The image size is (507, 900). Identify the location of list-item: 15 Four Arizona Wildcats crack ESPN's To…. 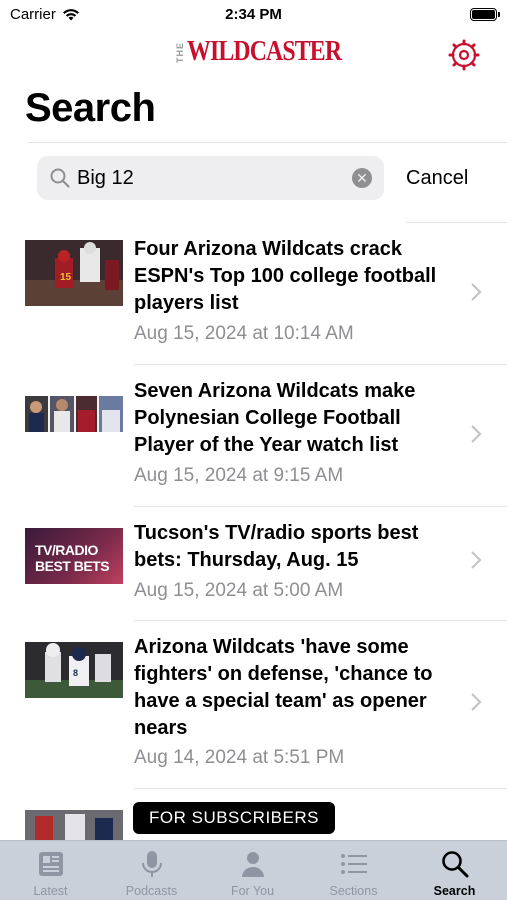
(253, 300).